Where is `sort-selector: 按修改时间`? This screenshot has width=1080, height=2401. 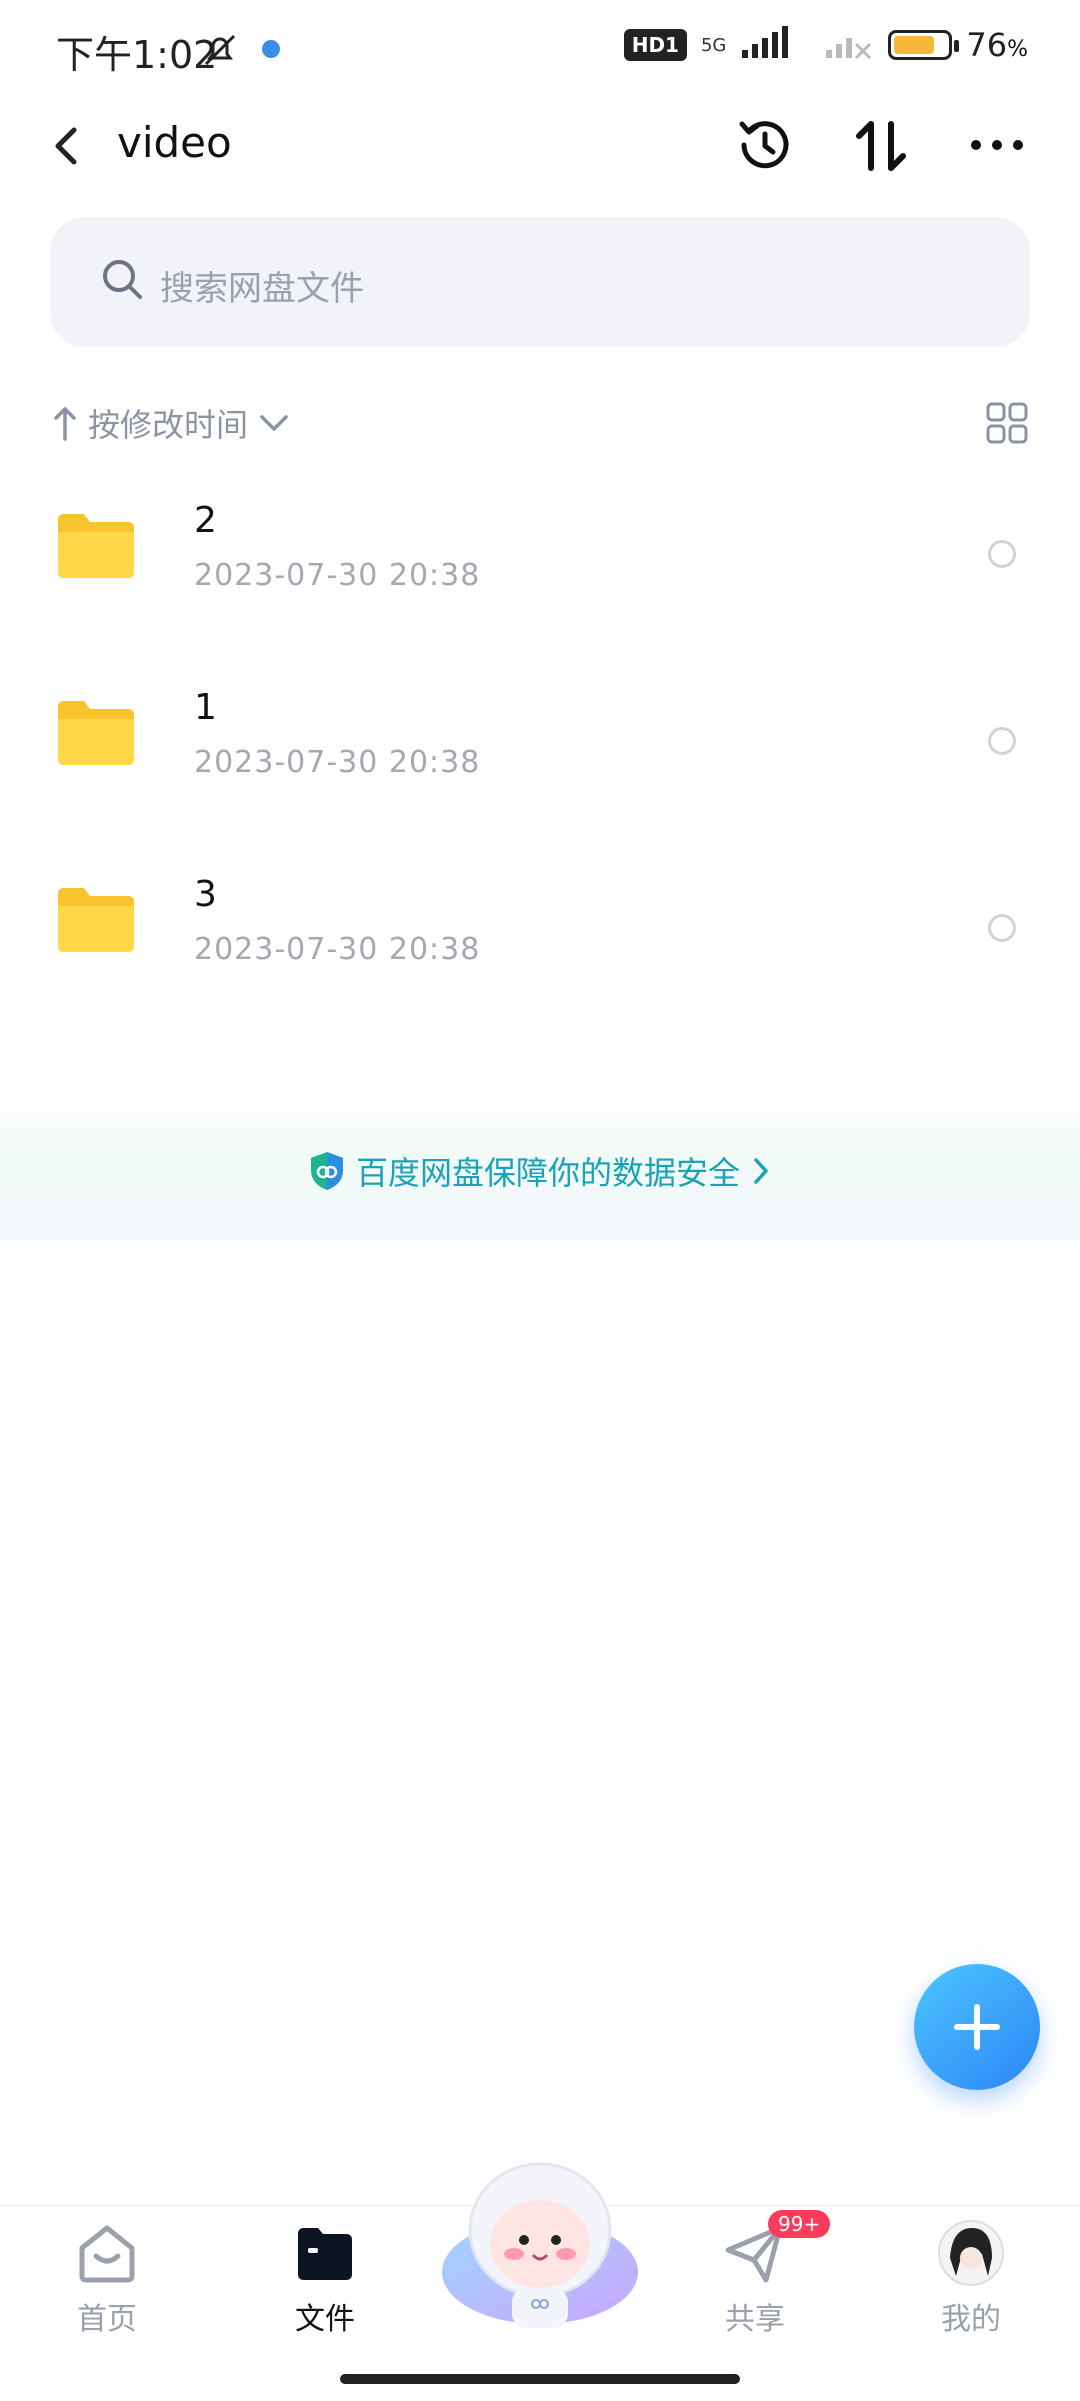 sort-selector: 按修改时间 is located at coordinates (171, 423).